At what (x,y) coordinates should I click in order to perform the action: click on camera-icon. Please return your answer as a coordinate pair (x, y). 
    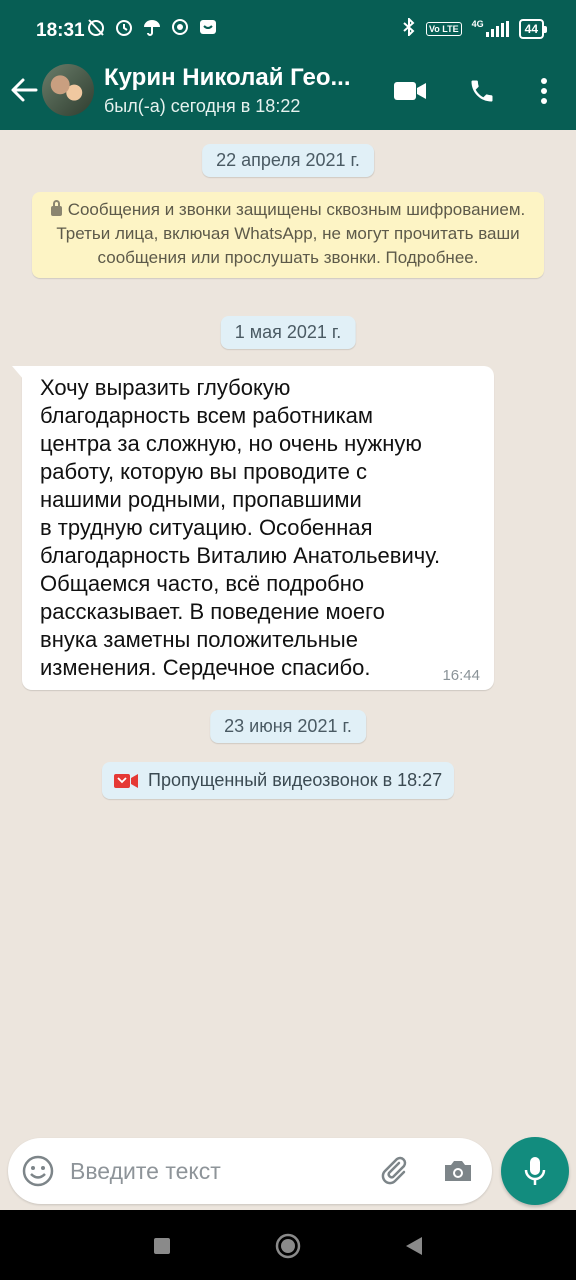
    Looking at the image, I should click on (458, 1171).